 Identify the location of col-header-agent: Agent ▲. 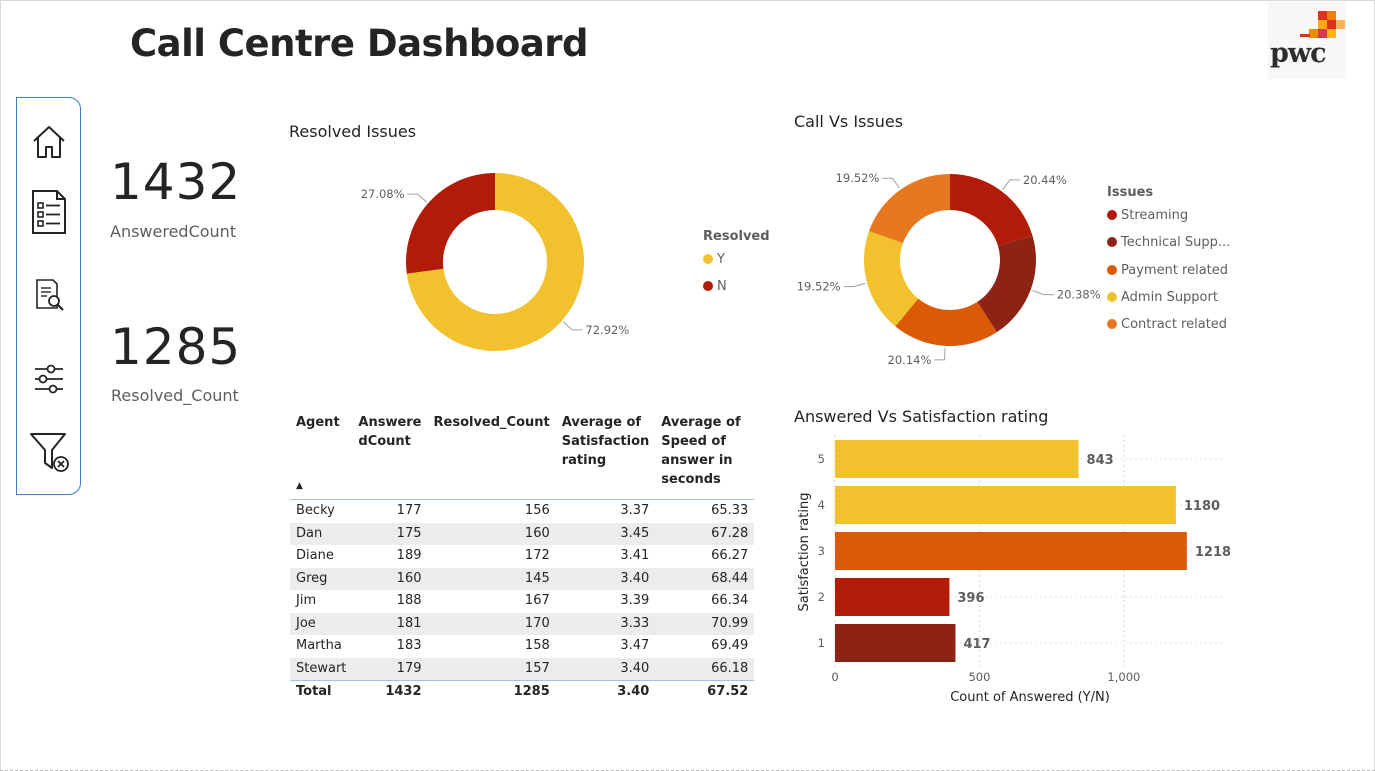
(321, 455).